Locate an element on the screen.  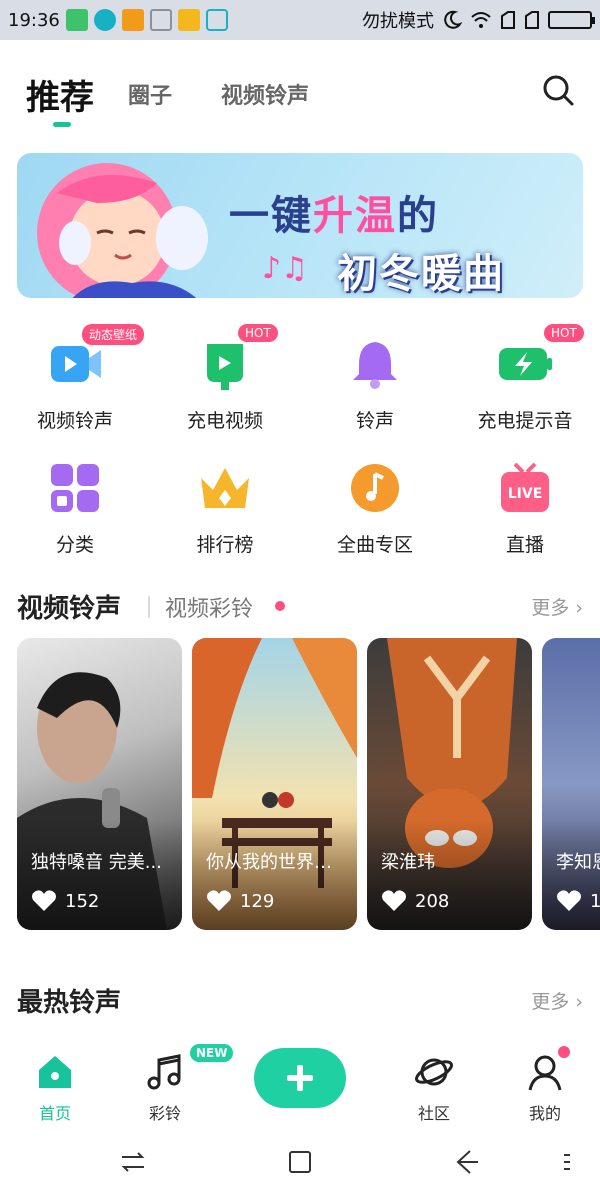
dnd-mode-text: 勿扰模式 is located at coordinates (398, 21).